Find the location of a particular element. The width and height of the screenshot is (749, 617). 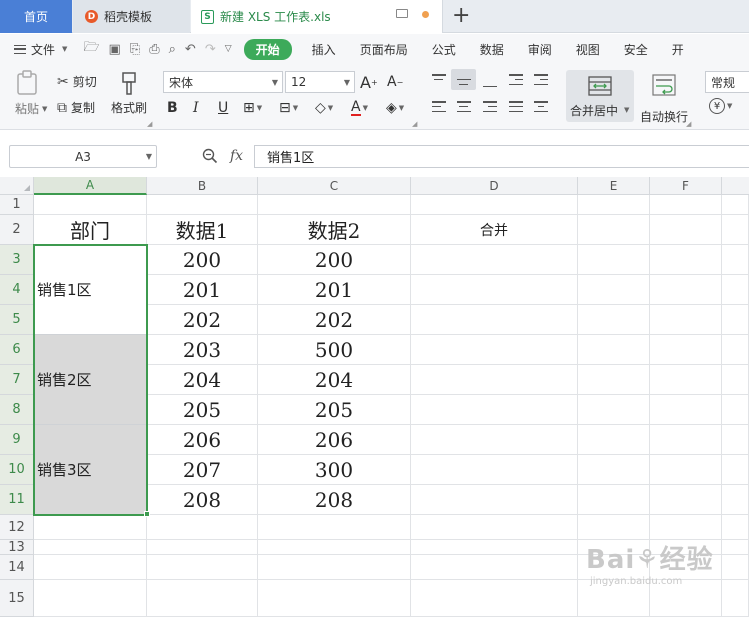

menu-insert: 插入 is located at coordinates (324, 49).